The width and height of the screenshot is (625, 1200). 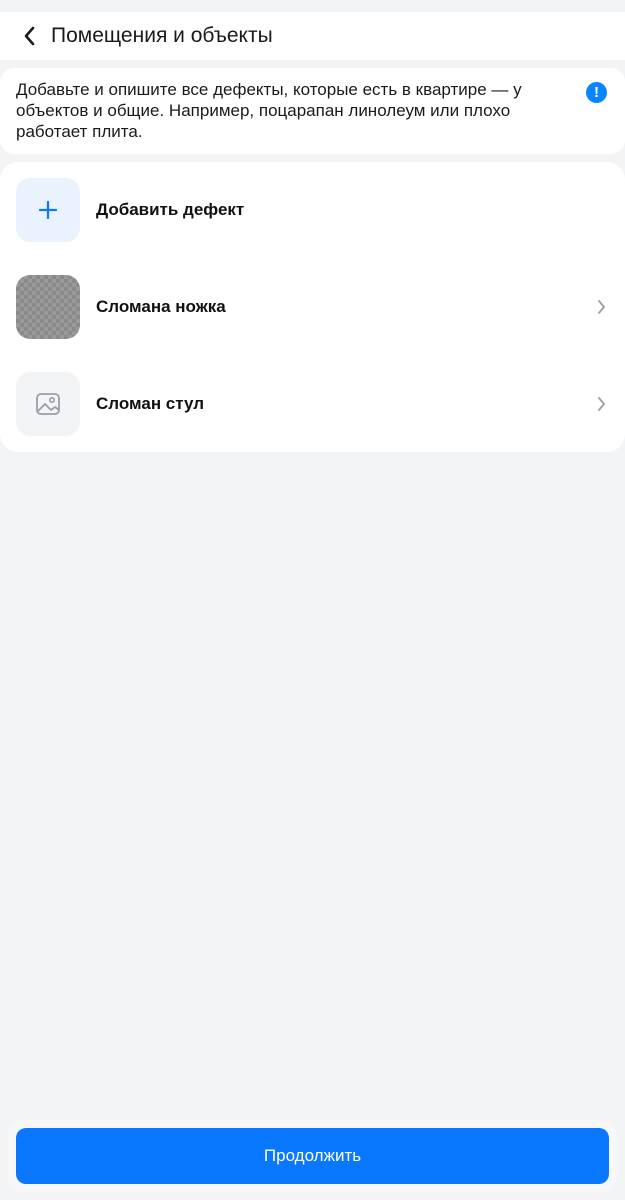 I want to click on chevron-left-icon, so click(x=29, y=36).